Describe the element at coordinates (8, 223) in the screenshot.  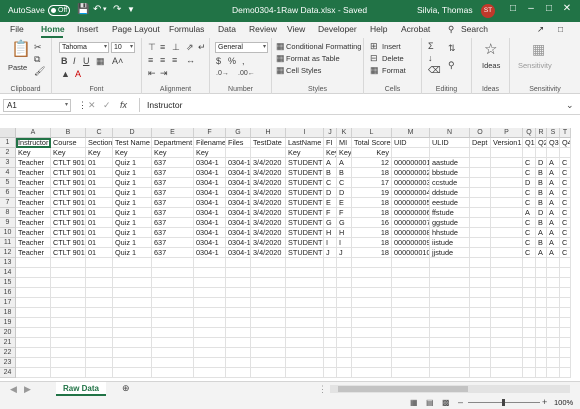
I see `row-header: 9` at that location.